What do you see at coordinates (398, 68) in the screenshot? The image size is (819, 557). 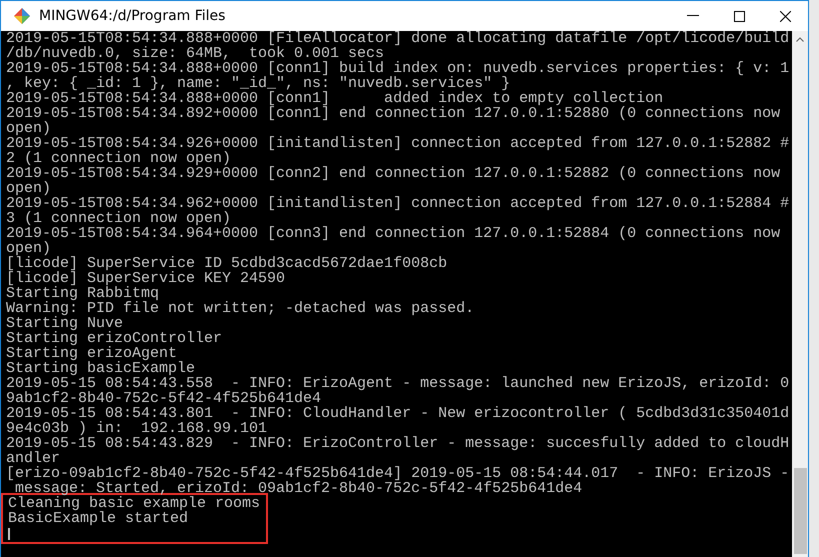 I see `terminal-line: 2019-05-15T08:54:34.888+0000 [conn1] build index on: nuvedb.services properties: { v: 1` at bounding box center [398, 68].